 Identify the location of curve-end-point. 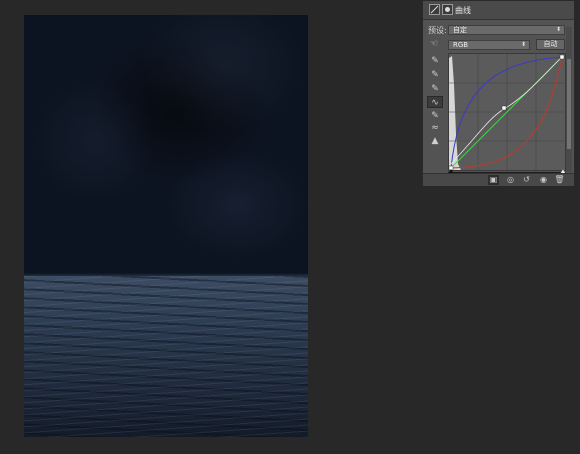
(562, 57).